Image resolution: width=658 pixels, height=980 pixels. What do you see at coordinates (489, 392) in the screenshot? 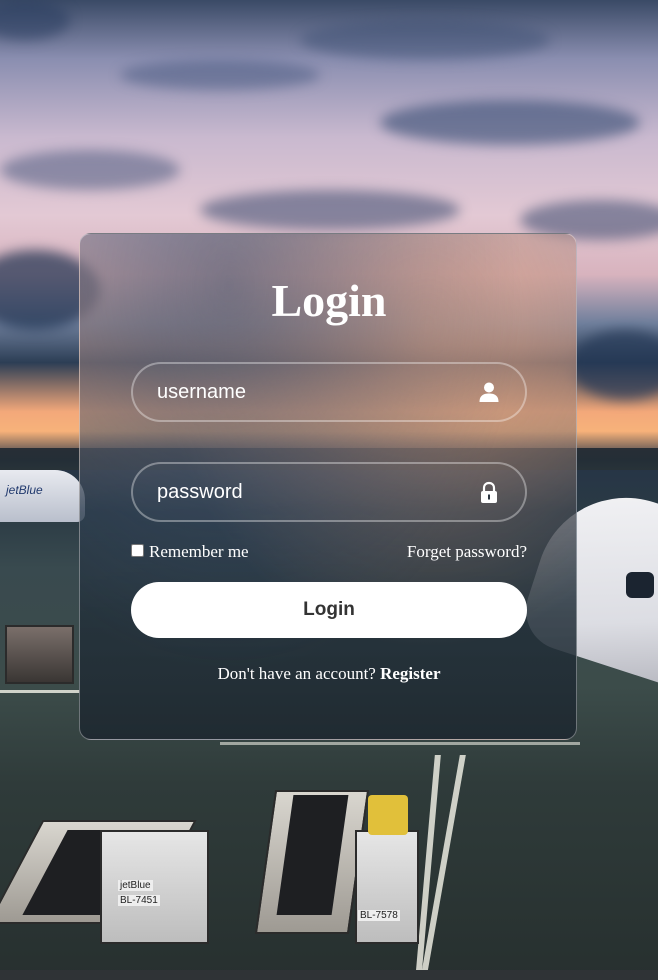
I see `user-icon` at bounding box center [489, 392].